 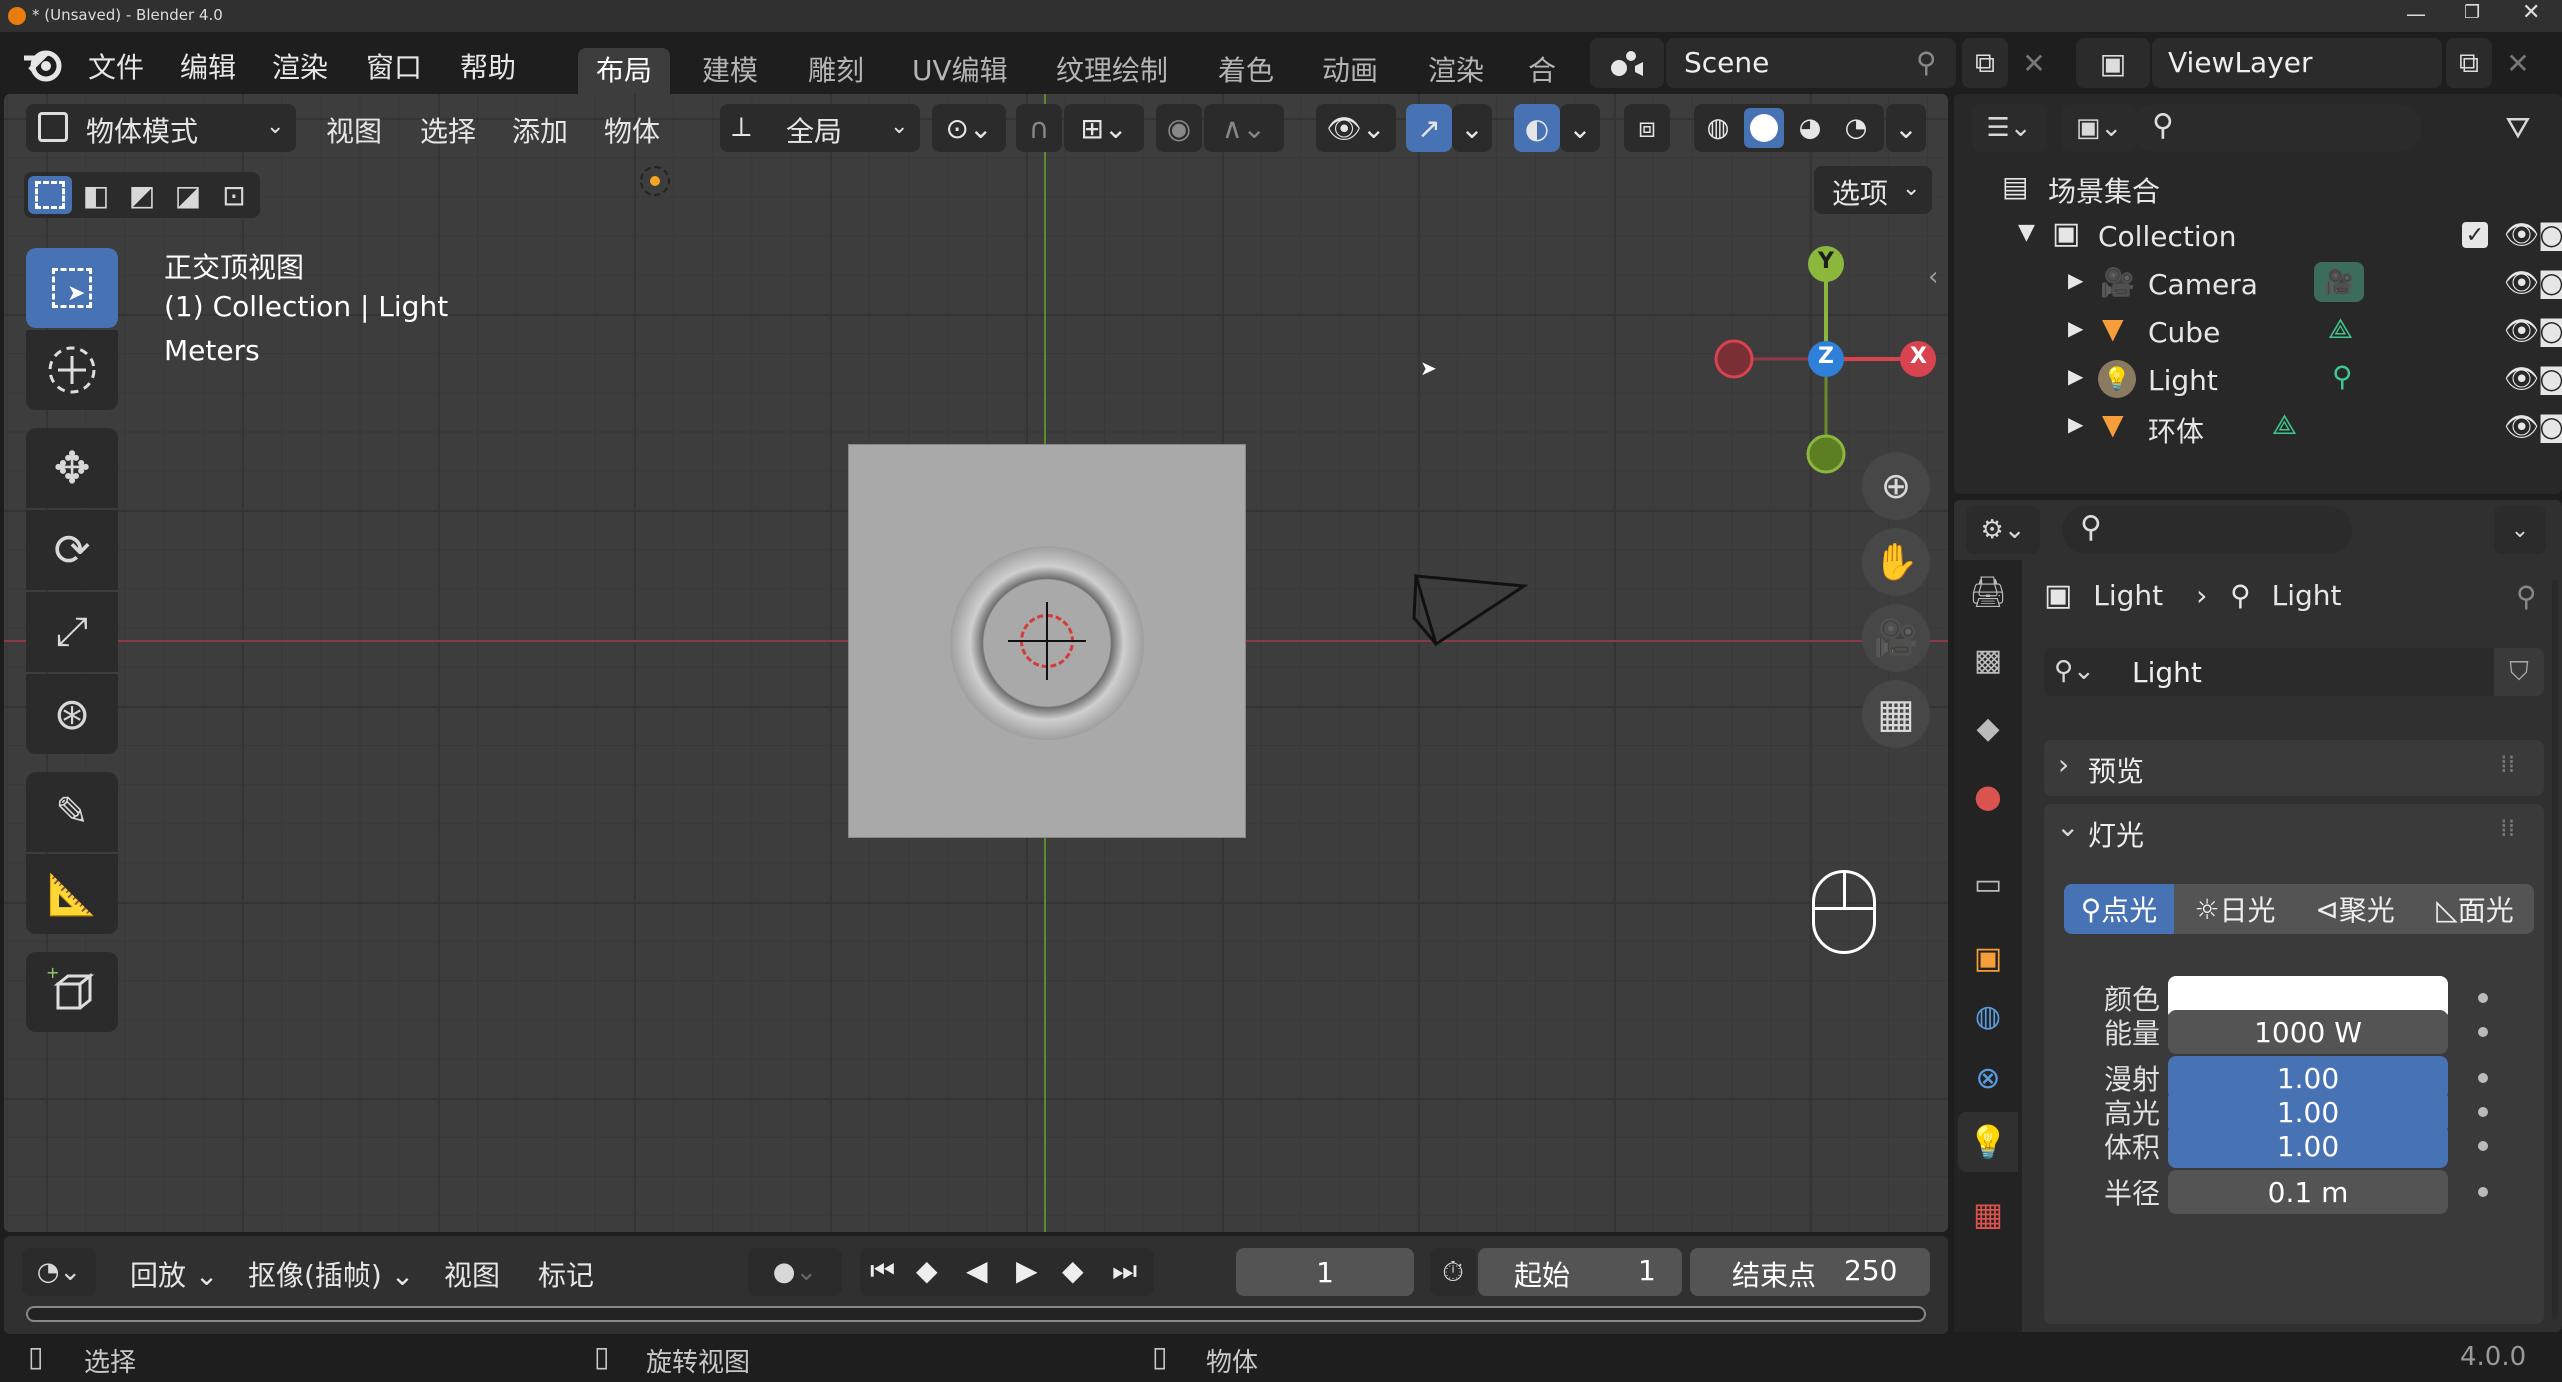 I want to click on material-shading-icon: ◕, so click(x=1810, y=128).